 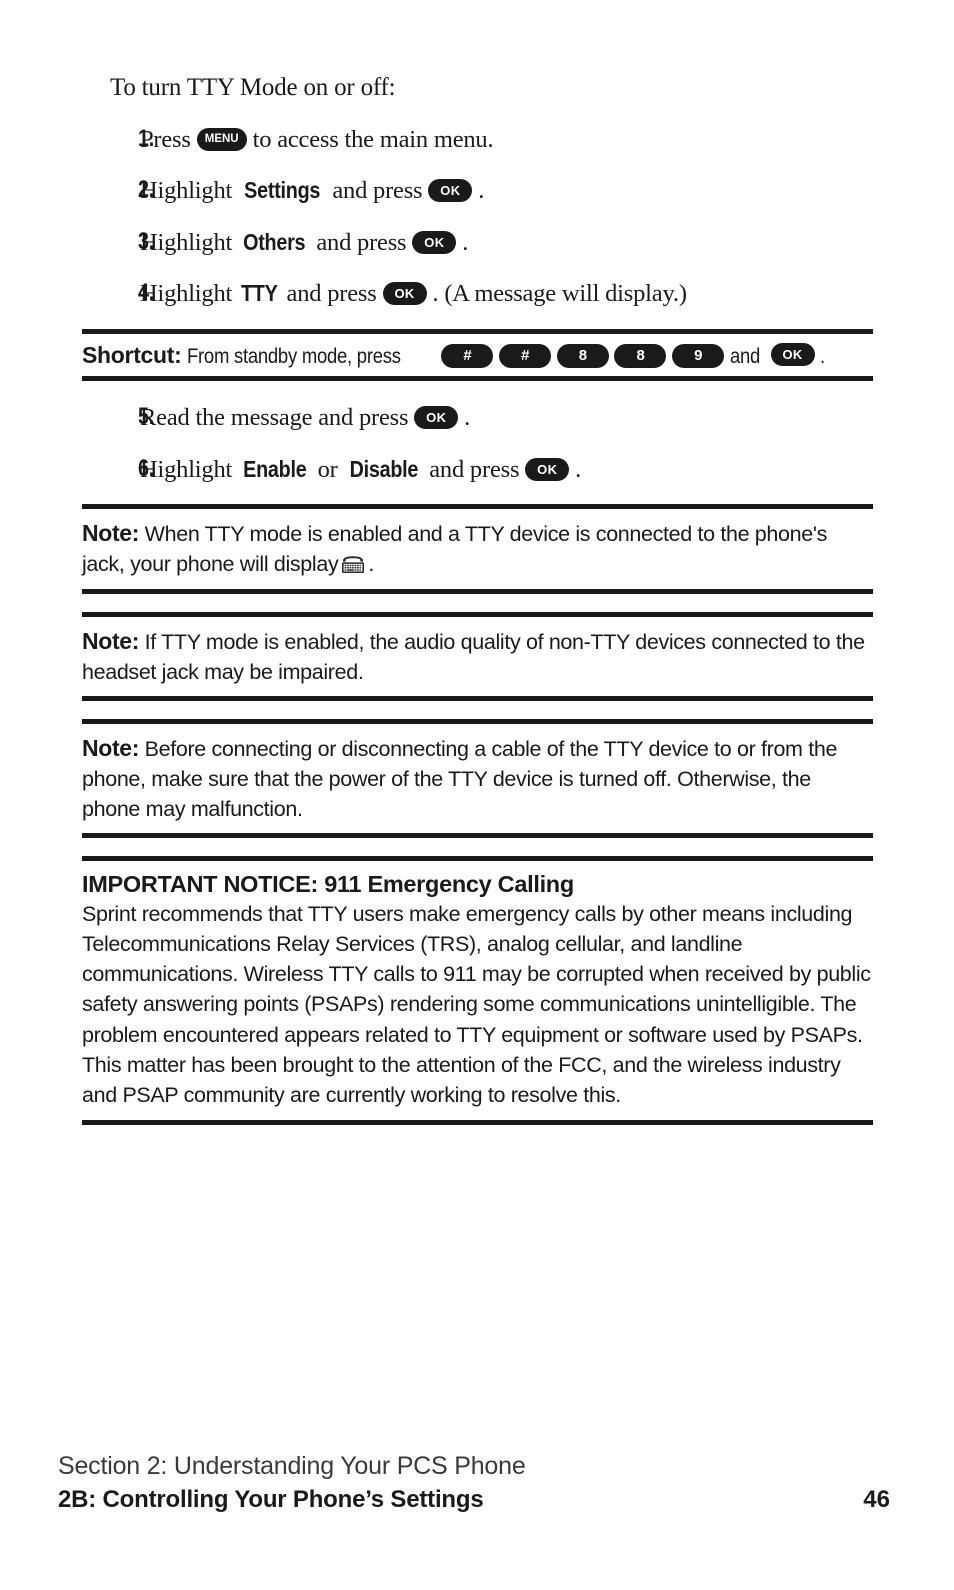 I want to click on note-3-label: Note:, so click(x=111, y=747).